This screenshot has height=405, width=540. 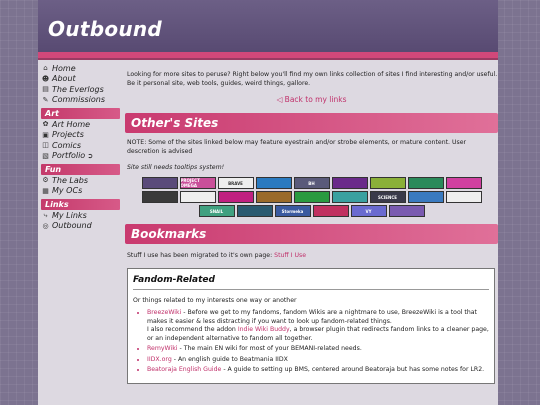 I want to click on image-icon: ▣, so click(x=45, y=134).